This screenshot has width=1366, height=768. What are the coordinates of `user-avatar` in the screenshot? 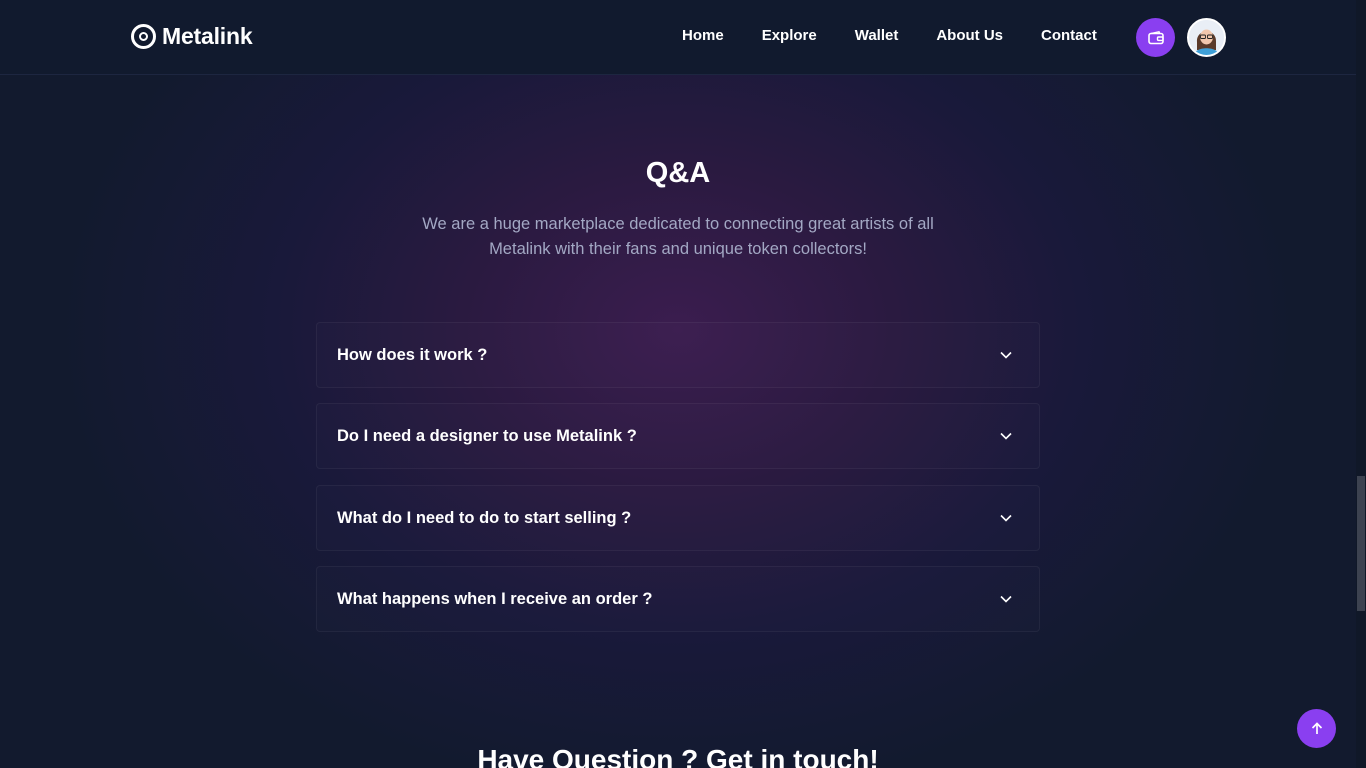 It's located at (1206, 37).